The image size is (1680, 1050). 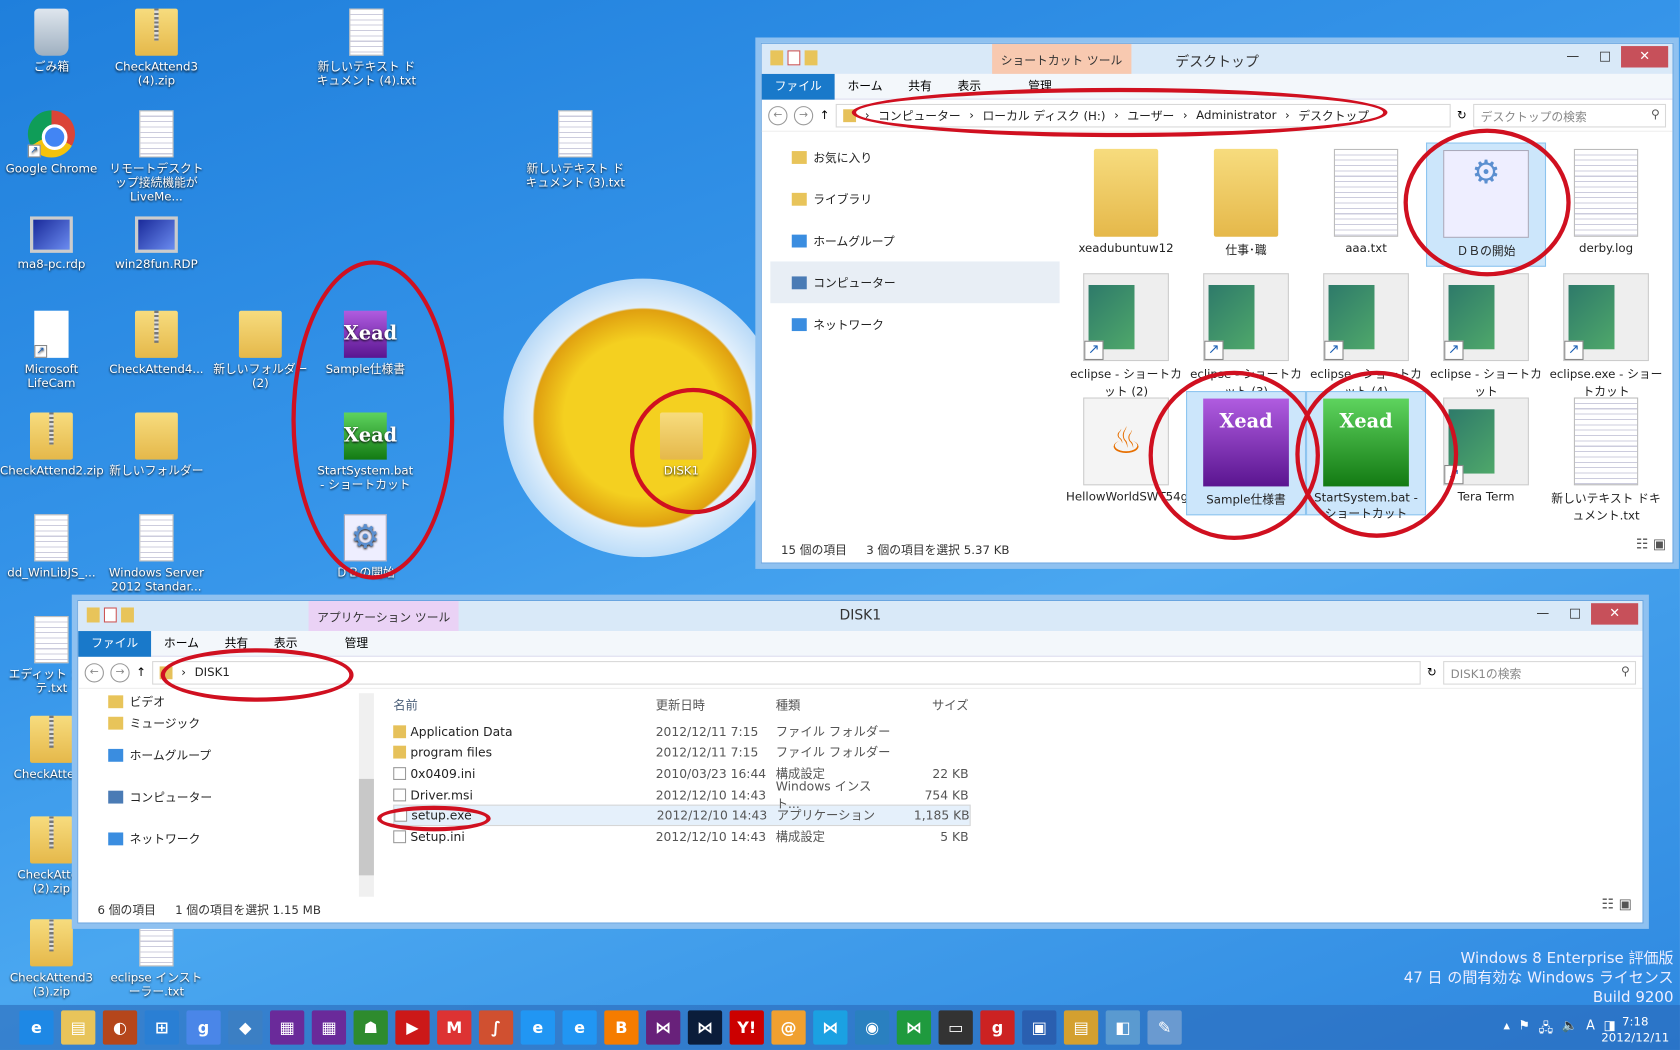 What do you see at coordinates (1366, 456) in the screenshot?
I see `file-item: Xead StartSystem.bat - ショートカット` at bounding box center [1366, 456].